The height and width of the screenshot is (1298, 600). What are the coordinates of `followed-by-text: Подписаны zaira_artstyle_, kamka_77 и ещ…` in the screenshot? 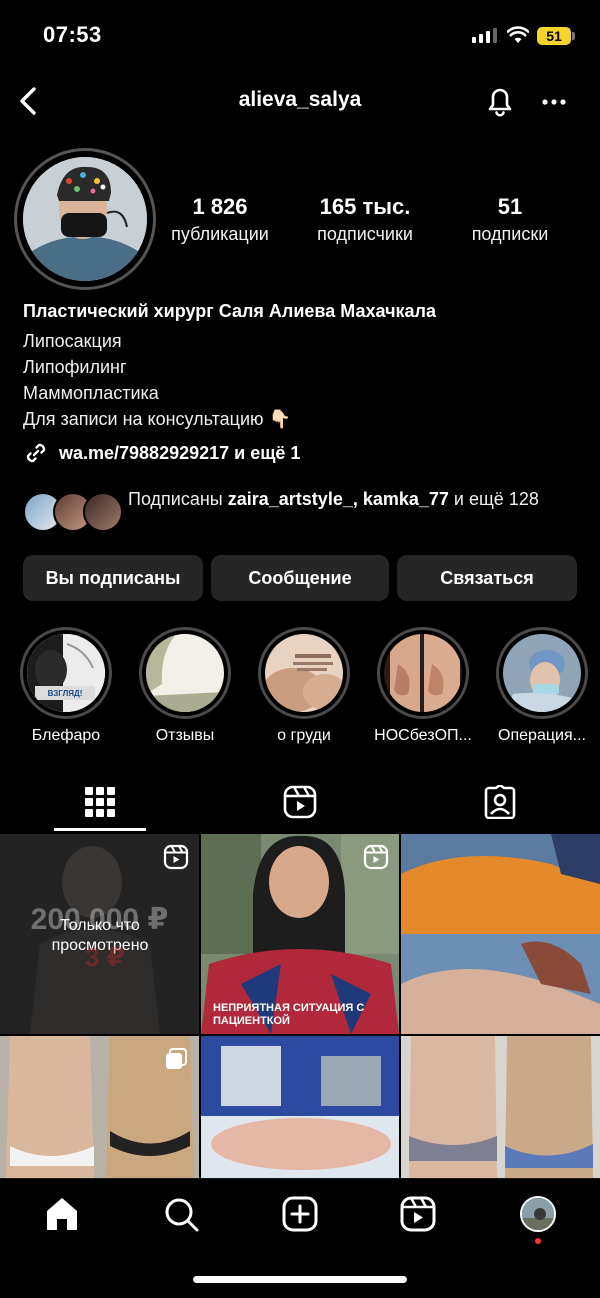 It's located at (353, 499).